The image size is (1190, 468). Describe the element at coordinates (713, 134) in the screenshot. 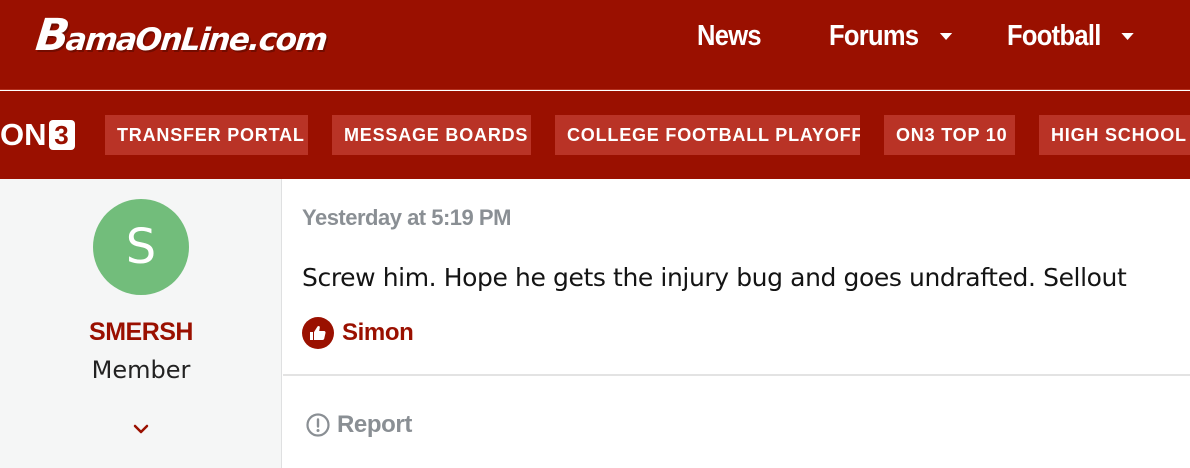

I see `subnav-link-label: COLLEGE FOOTBALL PLAYOFF` at that location.